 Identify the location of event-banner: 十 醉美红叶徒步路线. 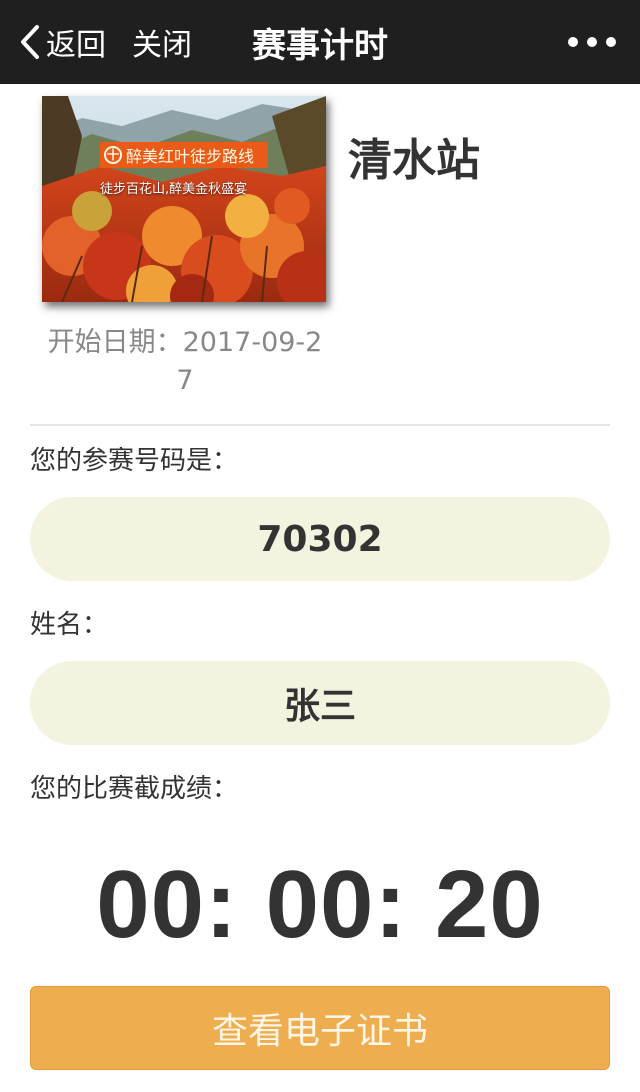
(184, 155).